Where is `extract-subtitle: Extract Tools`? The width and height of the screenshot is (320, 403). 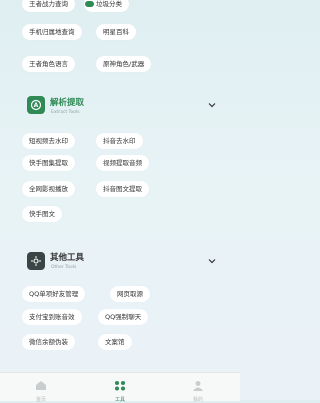 extract-subtitle: Extract Tools is located at coordinates (65, 112).